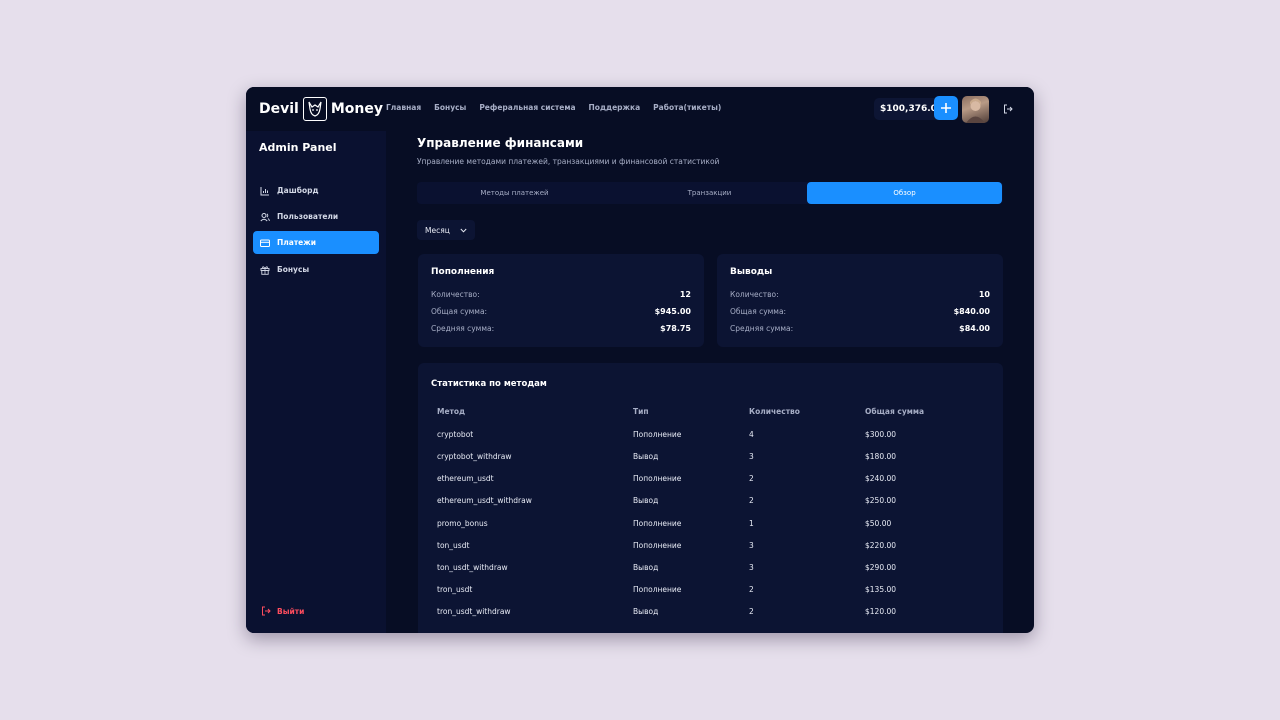 Image resolution: width=1280 pixels, height=720 pixels. I want to click on withdrawals-count-row: Количество: 10, so click(860, 294).